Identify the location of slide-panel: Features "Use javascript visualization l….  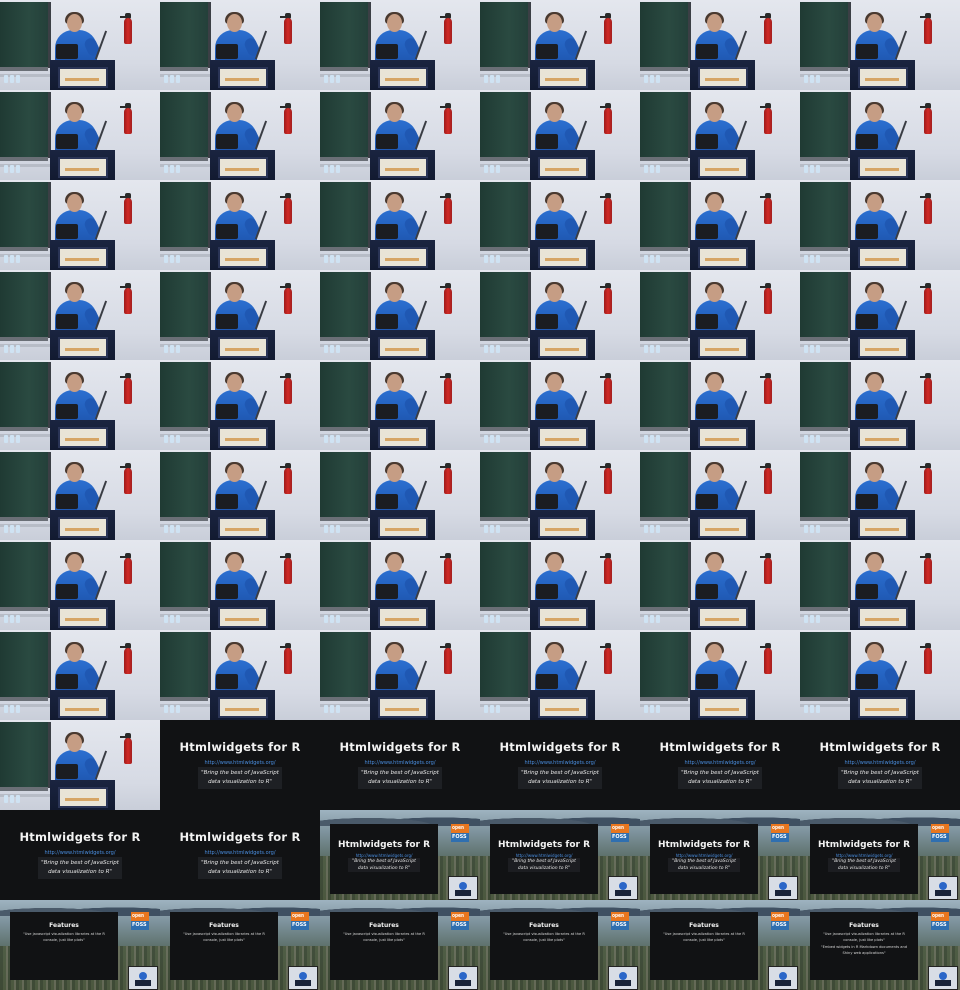
(384, 946).